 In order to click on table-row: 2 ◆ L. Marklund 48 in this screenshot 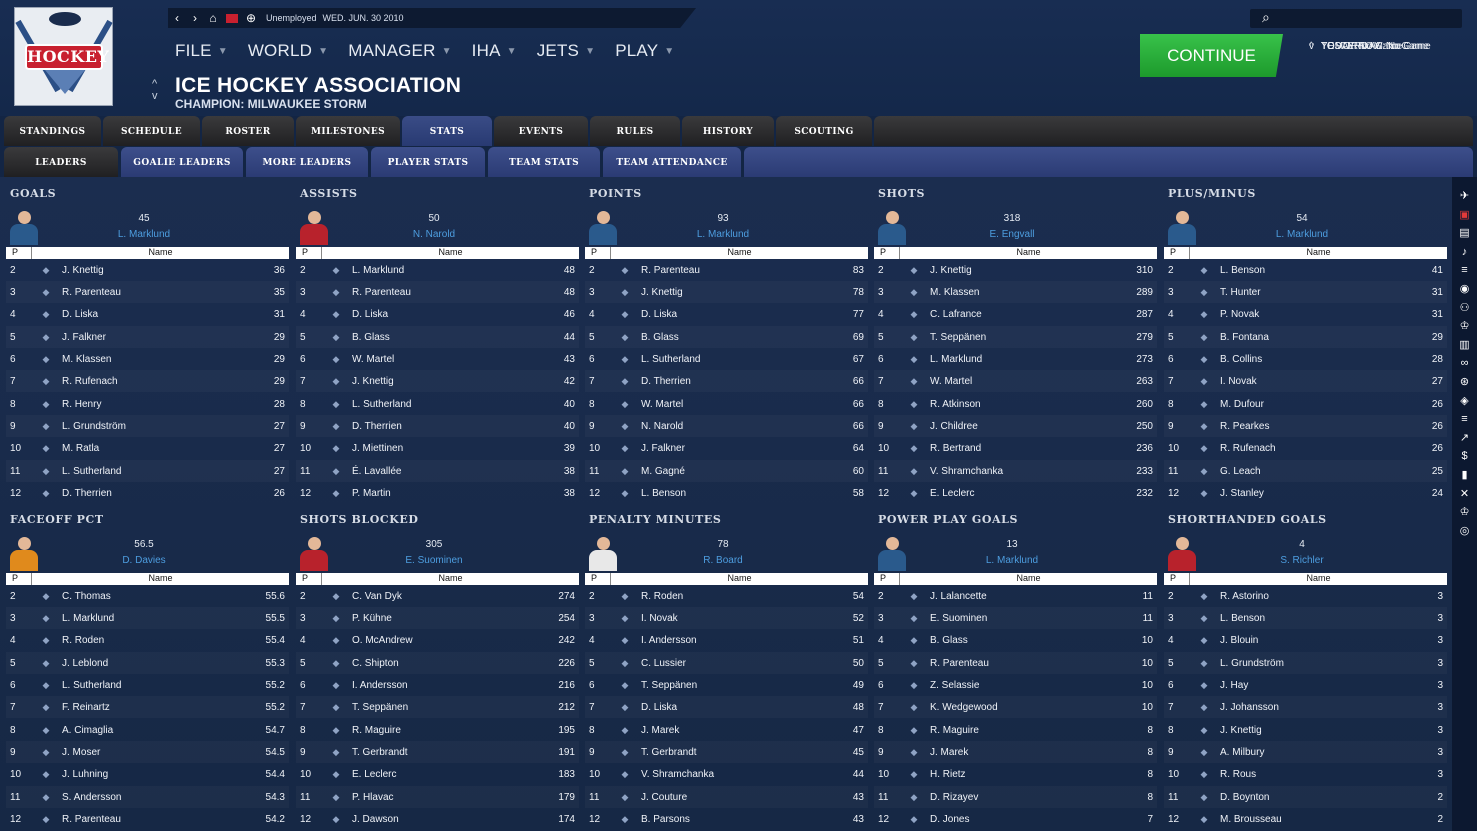, I will do `click(437, 270)`.